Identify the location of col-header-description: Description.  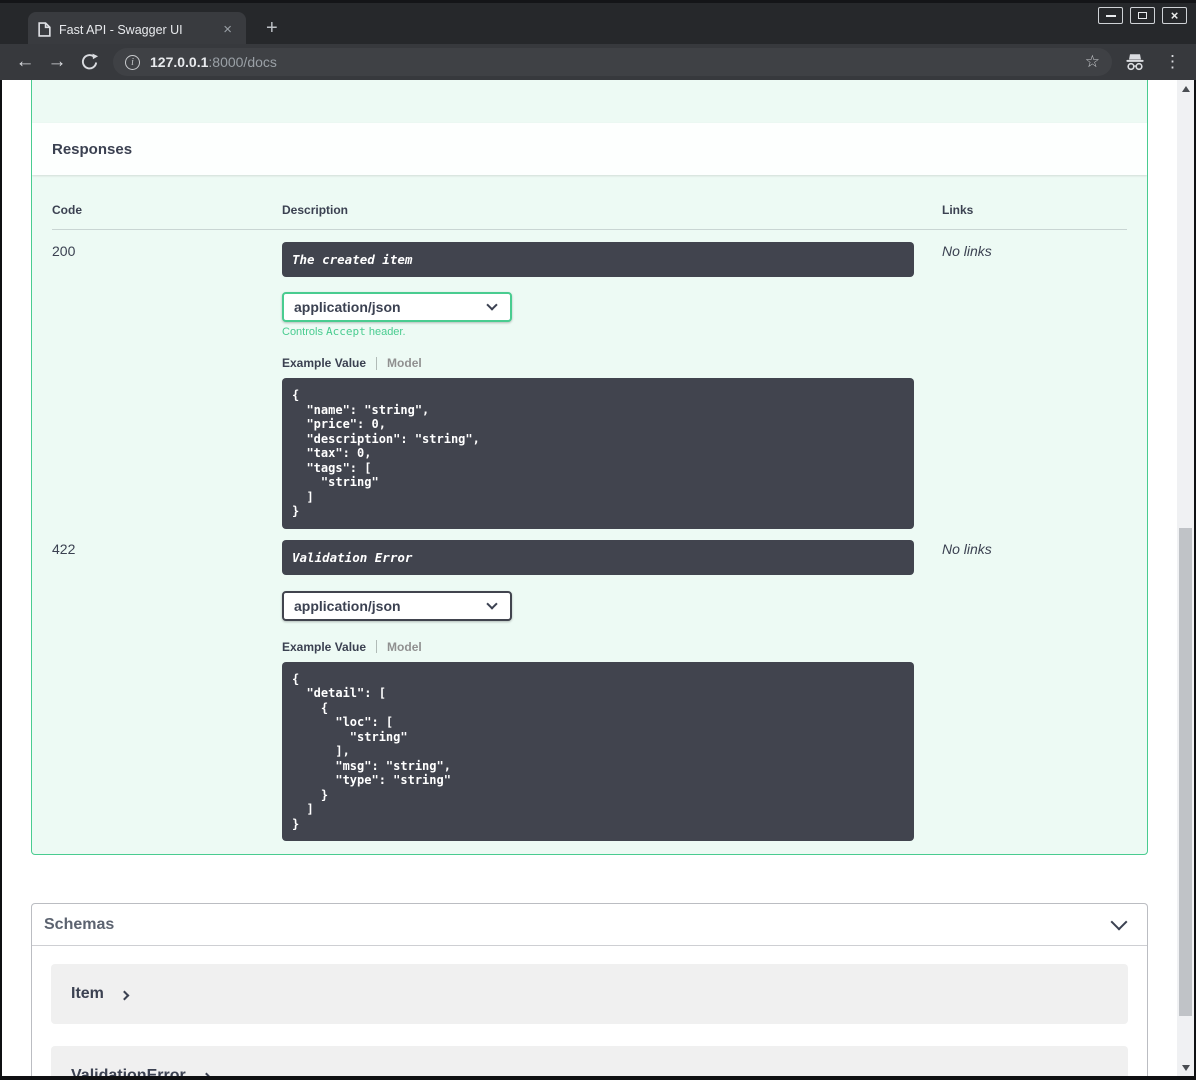
(315, 210).